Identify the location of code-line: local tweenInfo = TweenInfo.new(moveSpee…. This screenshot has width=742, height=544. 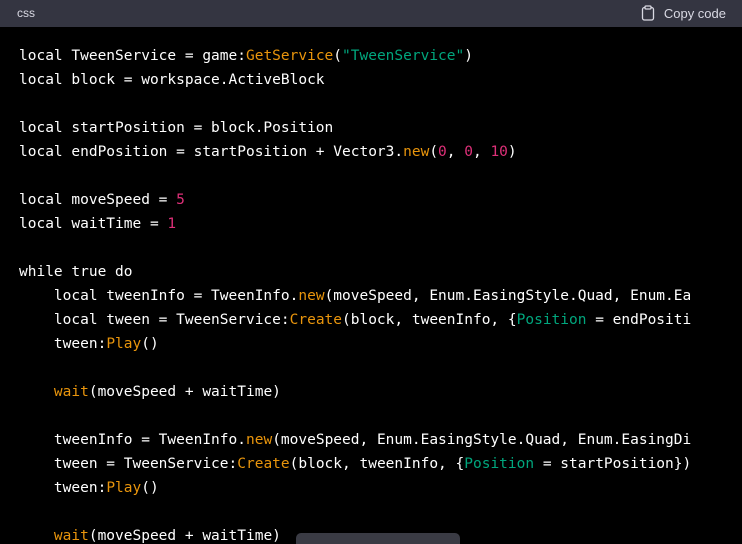
(355, 296).